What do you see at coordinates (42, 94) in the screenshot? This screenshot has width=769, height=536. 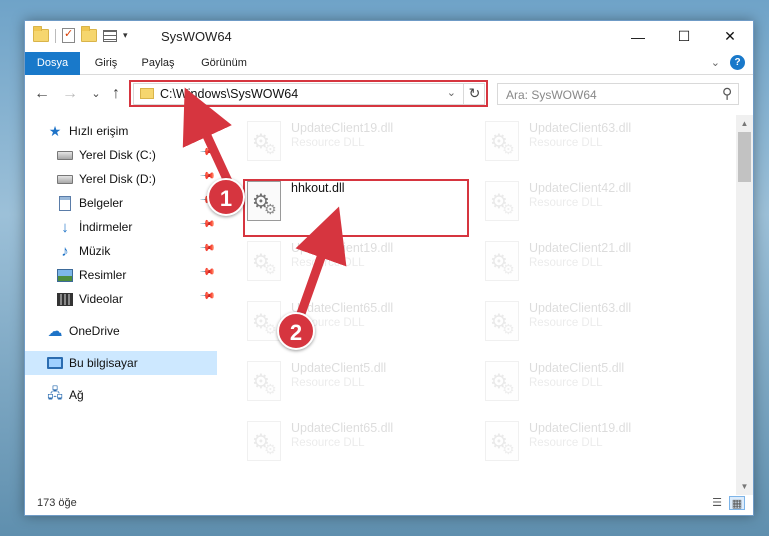 I see `back-button: ←` at bounding box center [42, 94].